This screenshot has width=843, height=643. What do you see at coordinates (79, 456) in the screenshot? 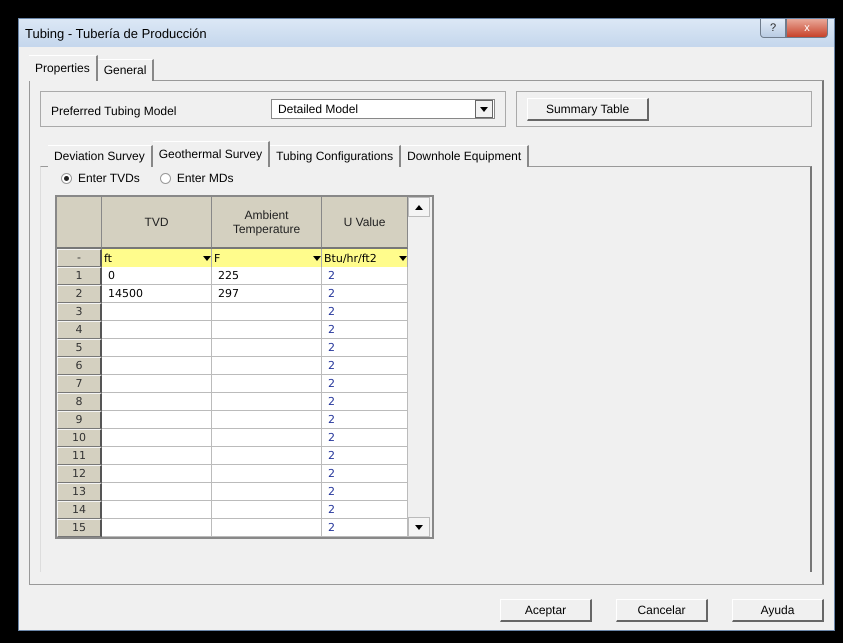
I see `row-header: 11` at bounding box center [79, 456].